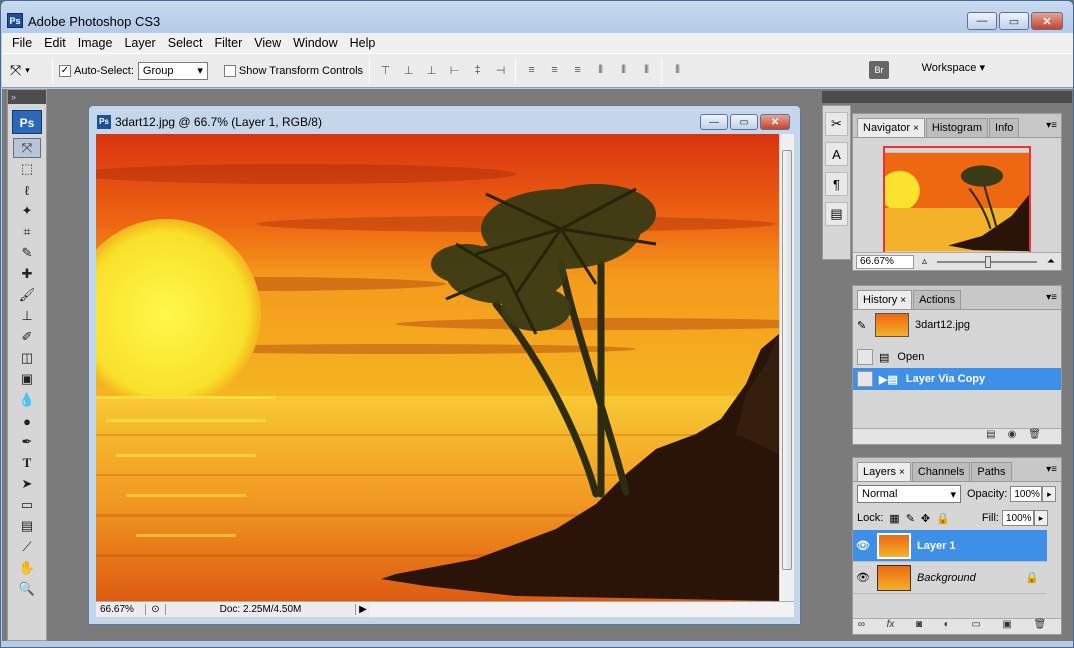 The width and height of the screenshot is (1074, 648). Describe the element at coordinates (293, 70) in the screenshot. I see `show-transform-checkbox: Show Transform Controls` at that location.